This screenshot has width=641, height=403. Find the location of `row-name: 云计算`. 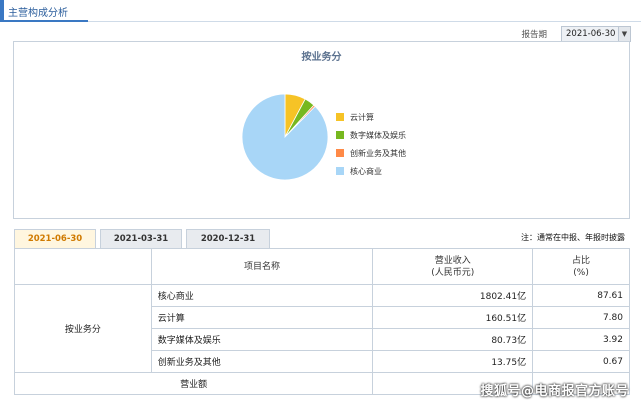

row-name: 云计算 is located at coordinates (262, 317).